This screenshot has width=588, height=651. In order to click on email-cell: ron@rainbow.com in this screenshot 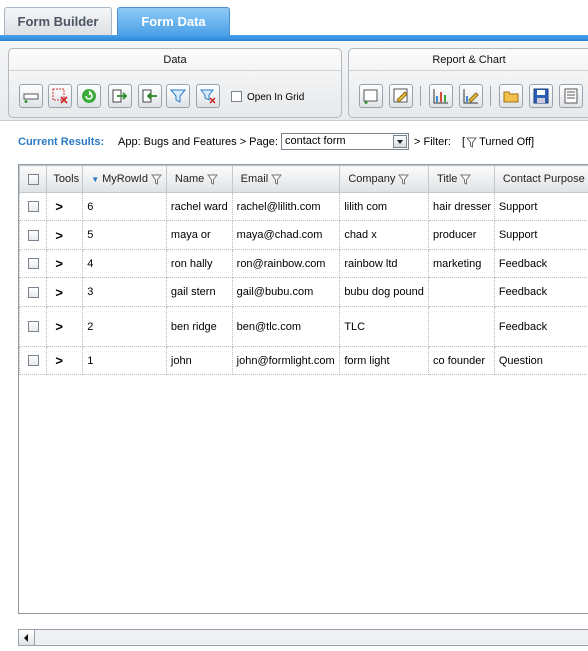, I will do `click(286, 263)`.